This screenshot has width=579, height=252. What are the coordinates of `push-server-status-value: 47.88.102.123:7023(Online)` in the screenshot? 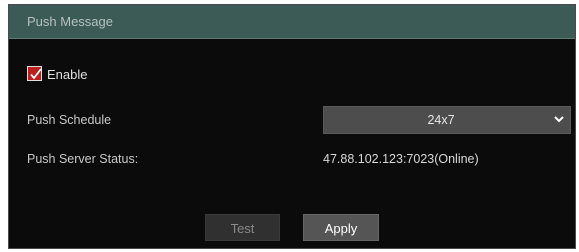 It's located at (401, 159).